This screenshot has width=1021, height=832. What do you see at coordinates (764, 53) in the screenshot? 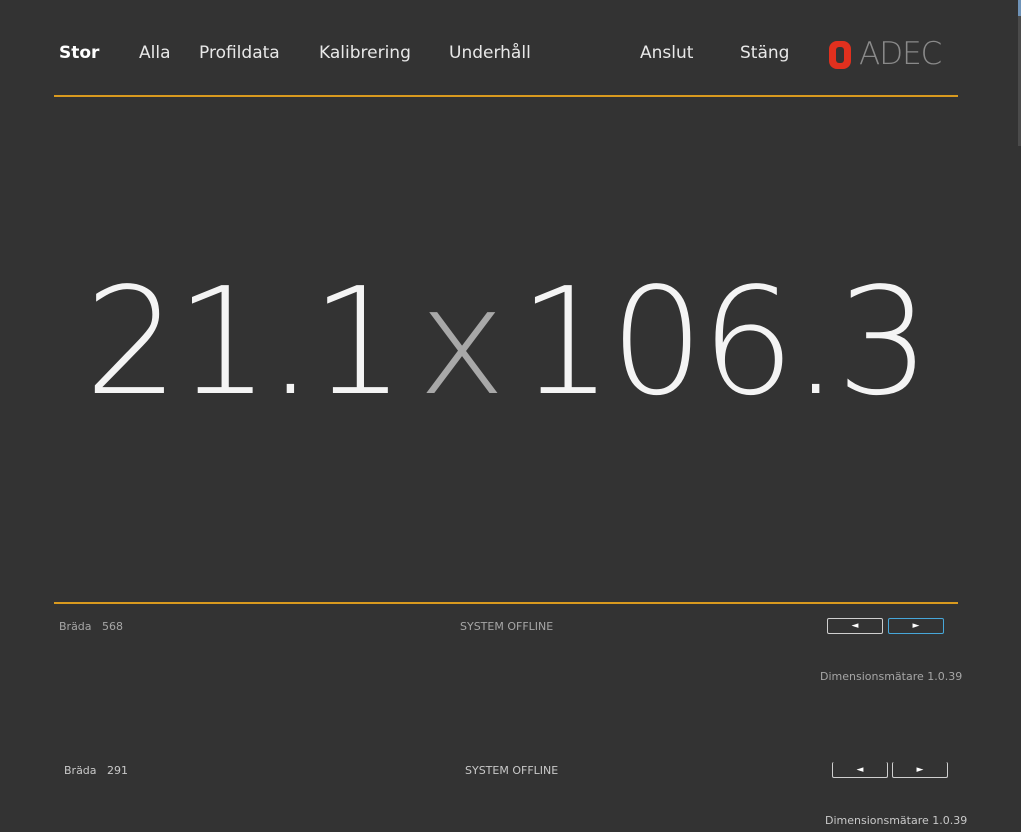
I see `stang-button: Stäng` at bounding box center [764, 53].